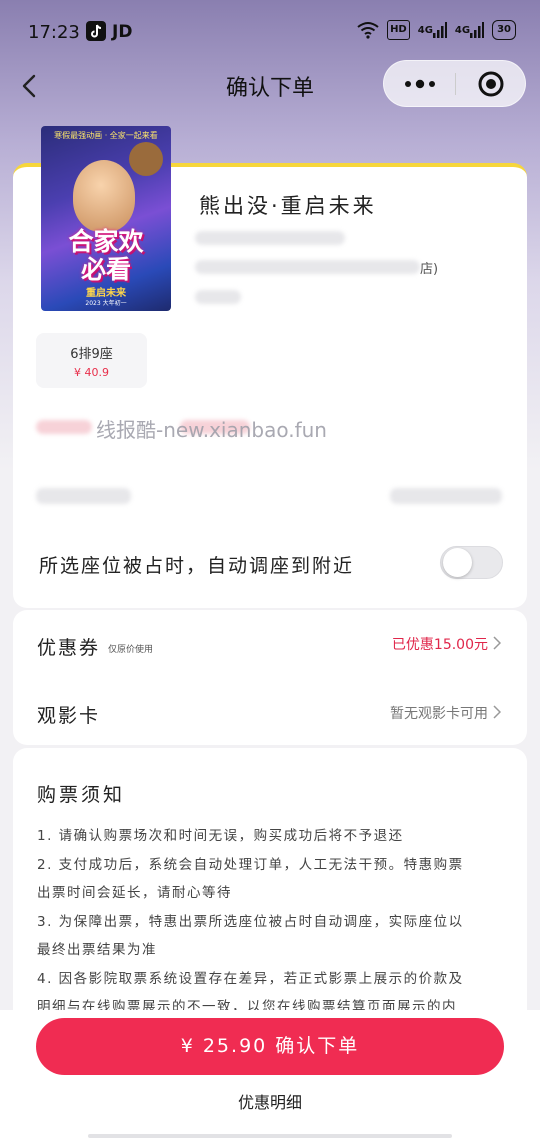  I want to click on viewing-card-value: 暂无观影卡可用, so click(244, 713).